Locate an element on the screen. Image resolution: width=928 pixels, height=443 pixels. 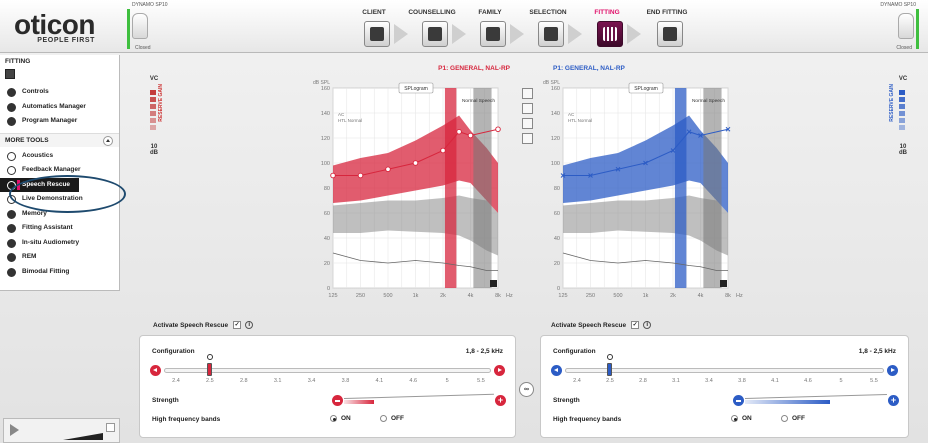
y-tick-label: 120 is located at coordinates (555, 139).